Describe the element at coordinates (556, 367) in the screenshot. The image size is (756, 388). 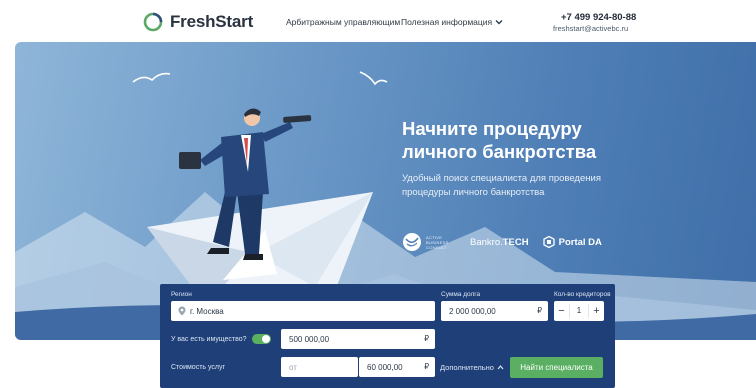
I see `find-specialist-button: Найти специалиста` at that location.